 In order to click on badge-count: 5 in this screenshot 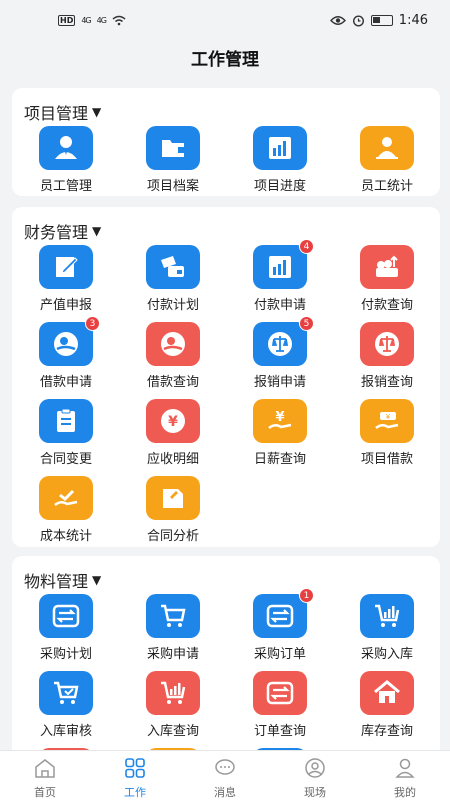, I will do `click(306, 323)`.